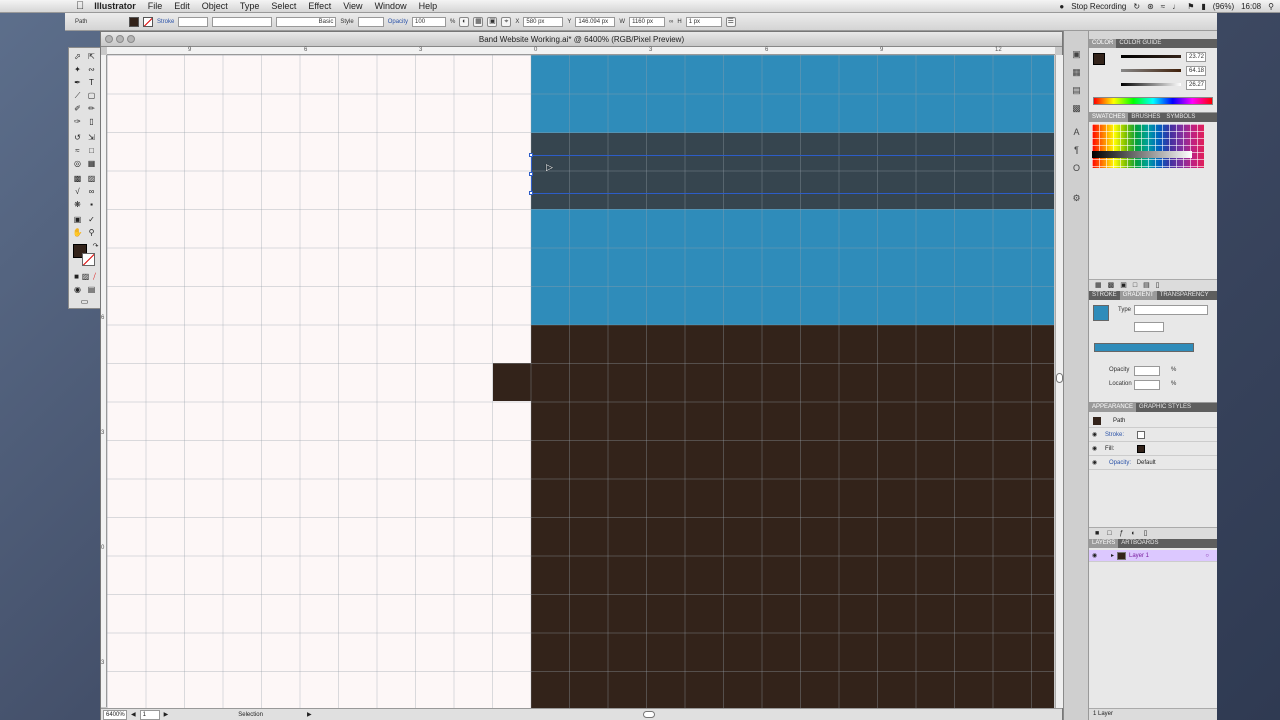 Image resolution: width=1280 pixels, height=720 pixels. What do you see at coordinates (1103, 43) in the screenshot?
I see `tab-color: Color` at bounding box center [1103, 43].